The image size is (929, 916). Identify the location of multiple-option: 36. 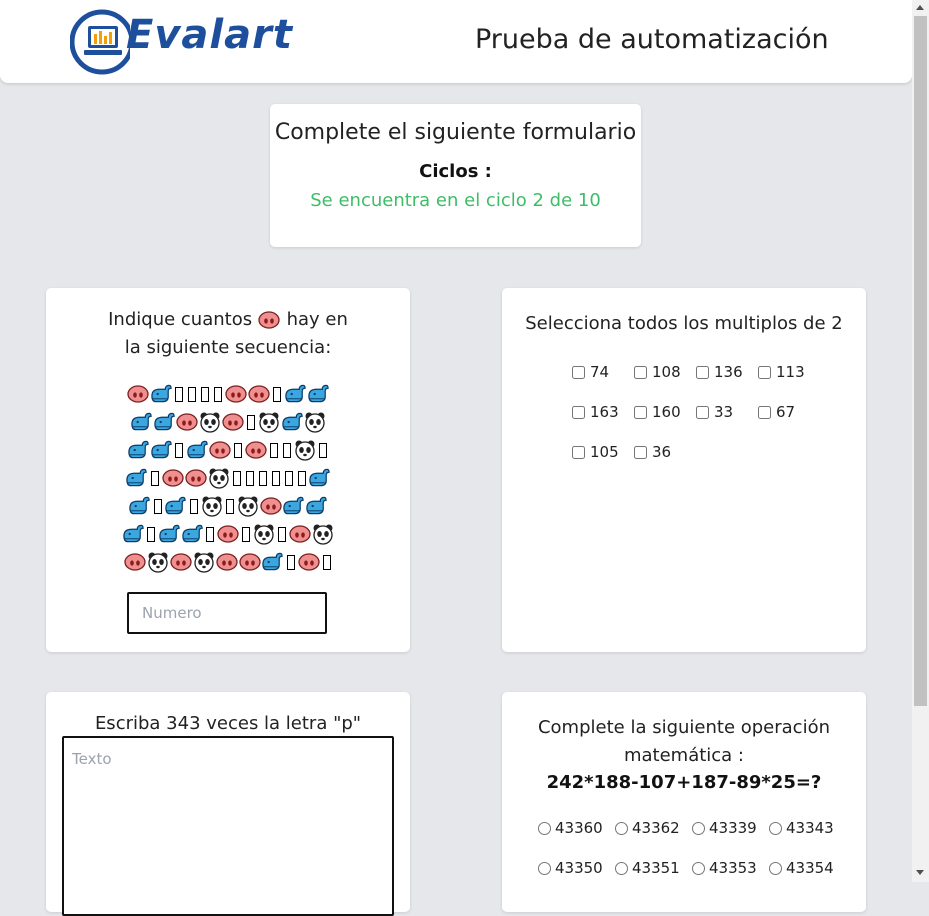
(665, 452).